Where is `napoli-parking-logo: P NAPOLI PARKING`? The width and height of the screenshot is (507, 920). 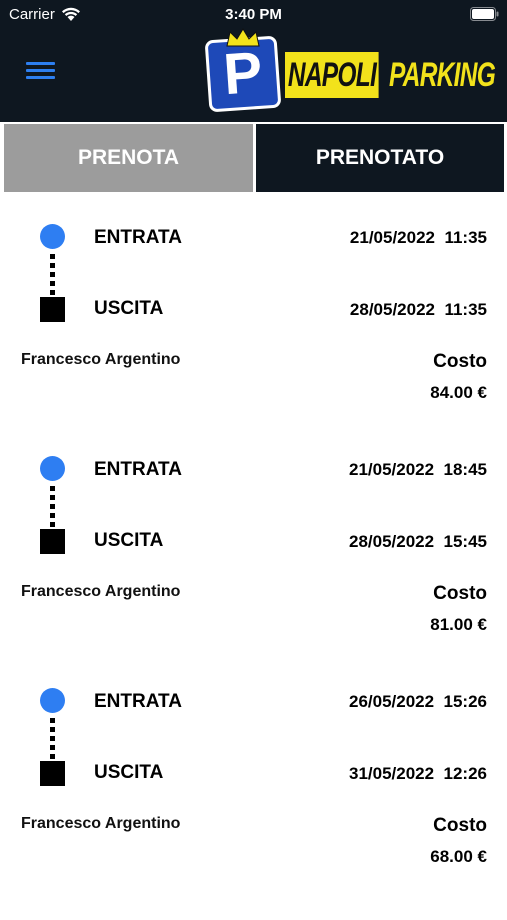
napoli-parking-logo: P NAPOLI PARKING is located at coordinates (350, 70).